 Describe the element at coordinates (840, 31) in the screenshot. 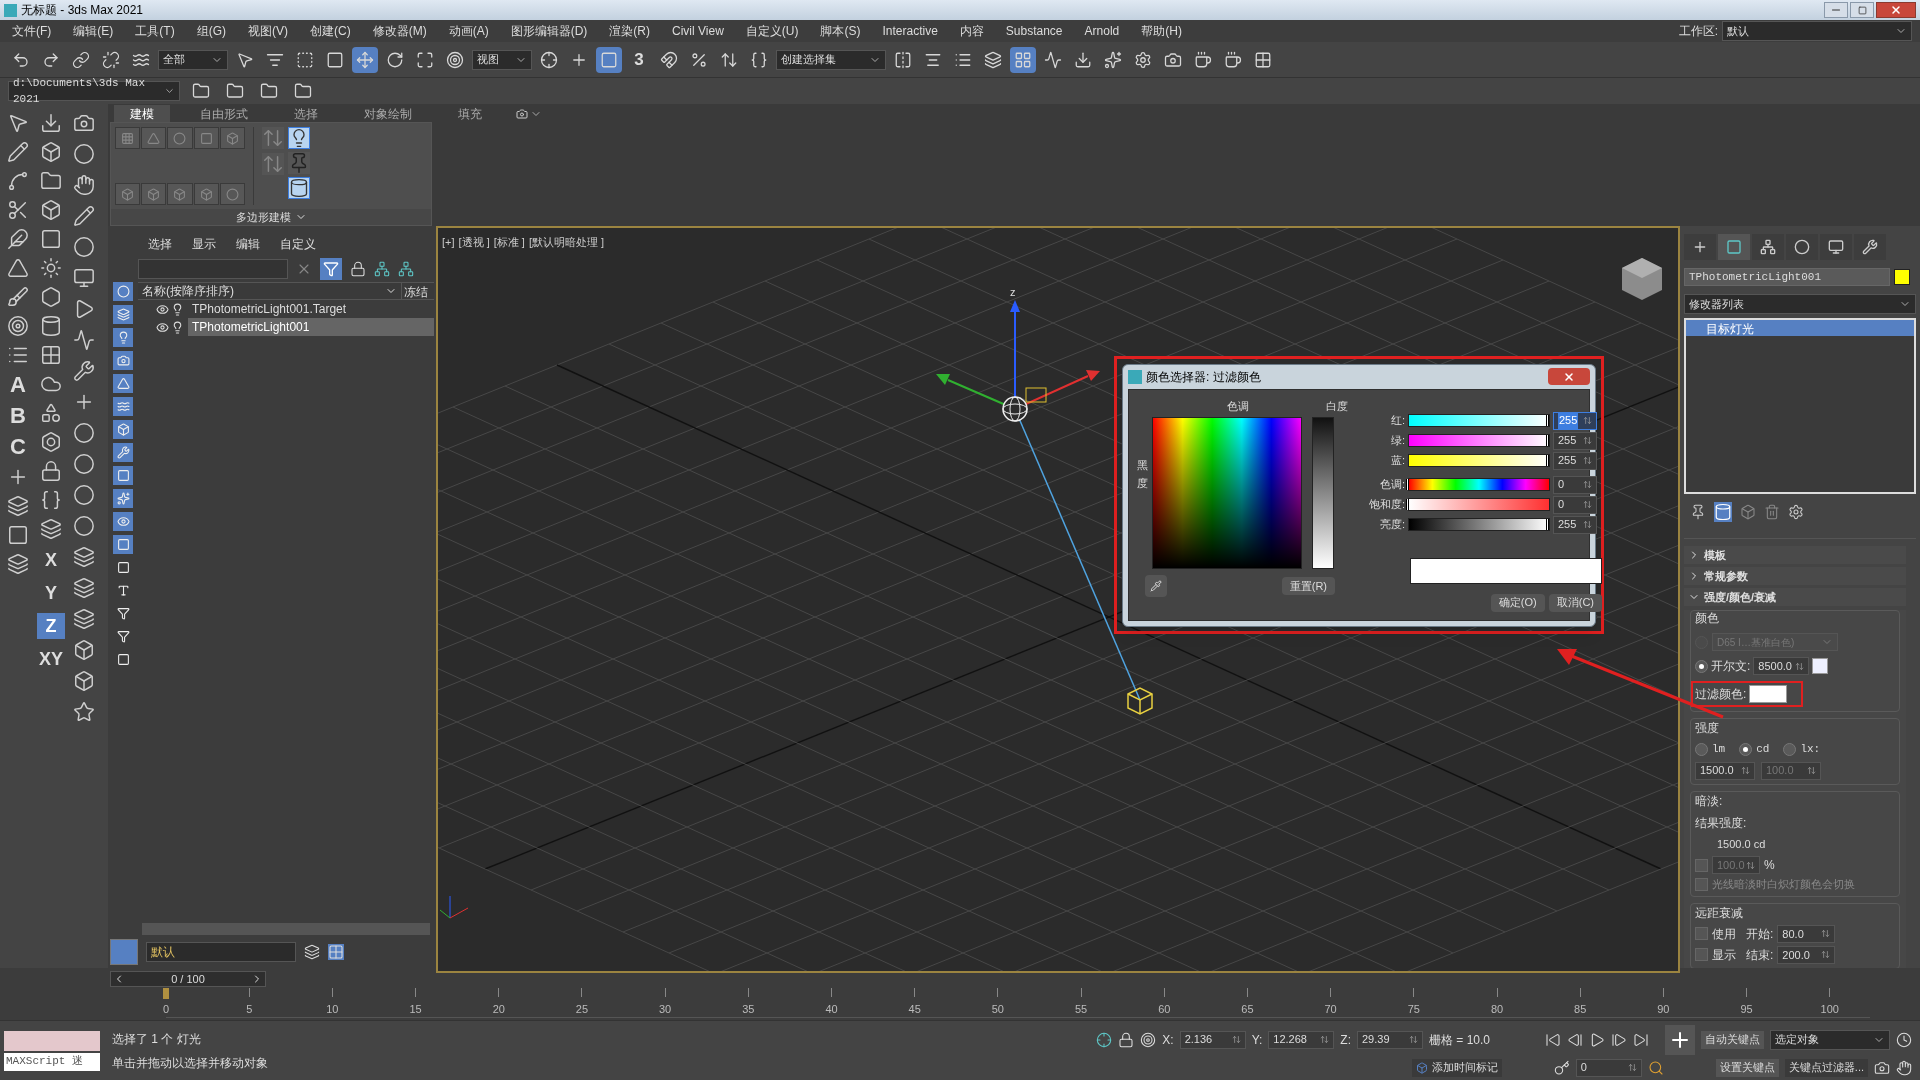

I see `menu-item: 脚本(S)` at that location.